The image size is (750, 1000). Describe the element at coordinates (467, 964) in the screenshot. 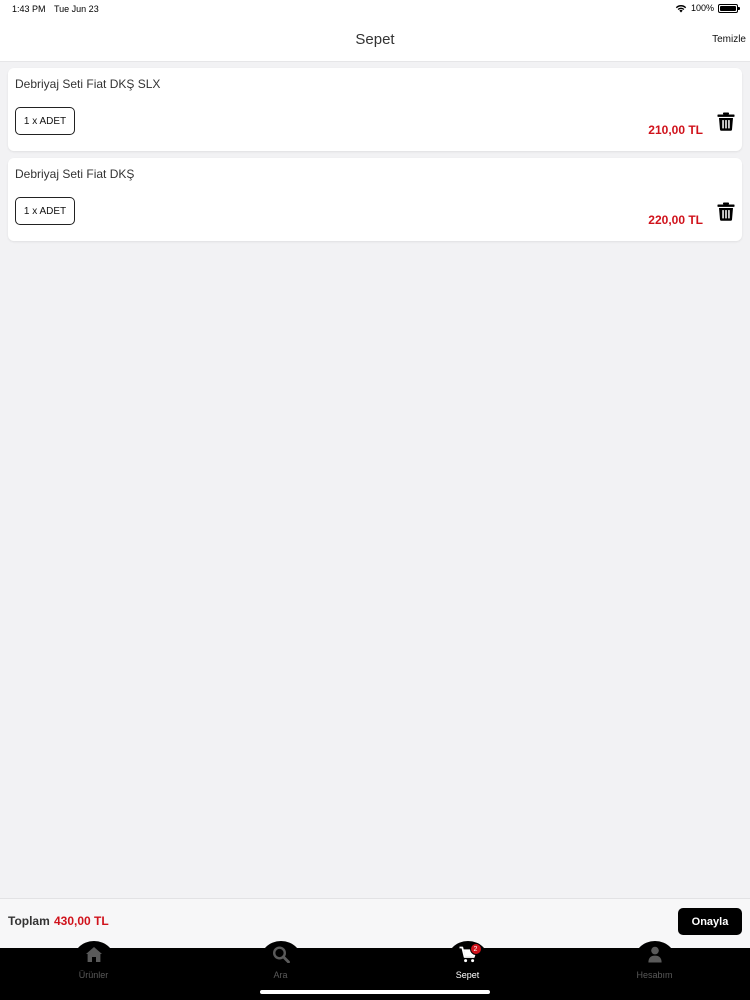

I see `tab-cart: 2 Sepet` at that location.